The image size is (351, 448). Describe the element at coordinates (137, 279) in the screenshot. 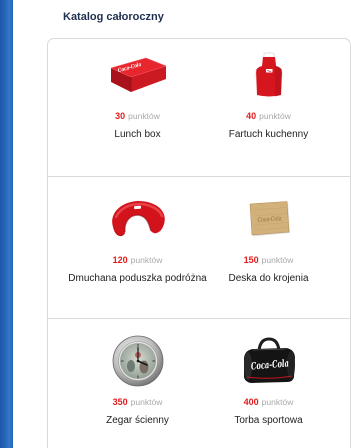

I see `product-name: Dmuchana poduszka podróżna` at that location.